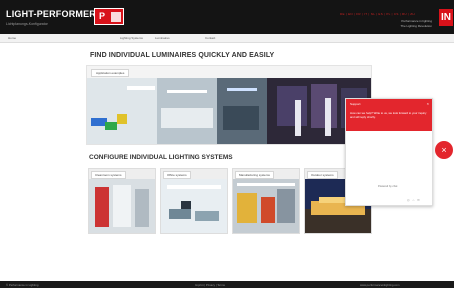  I want to click on hero-illustration, so click(229, 111).